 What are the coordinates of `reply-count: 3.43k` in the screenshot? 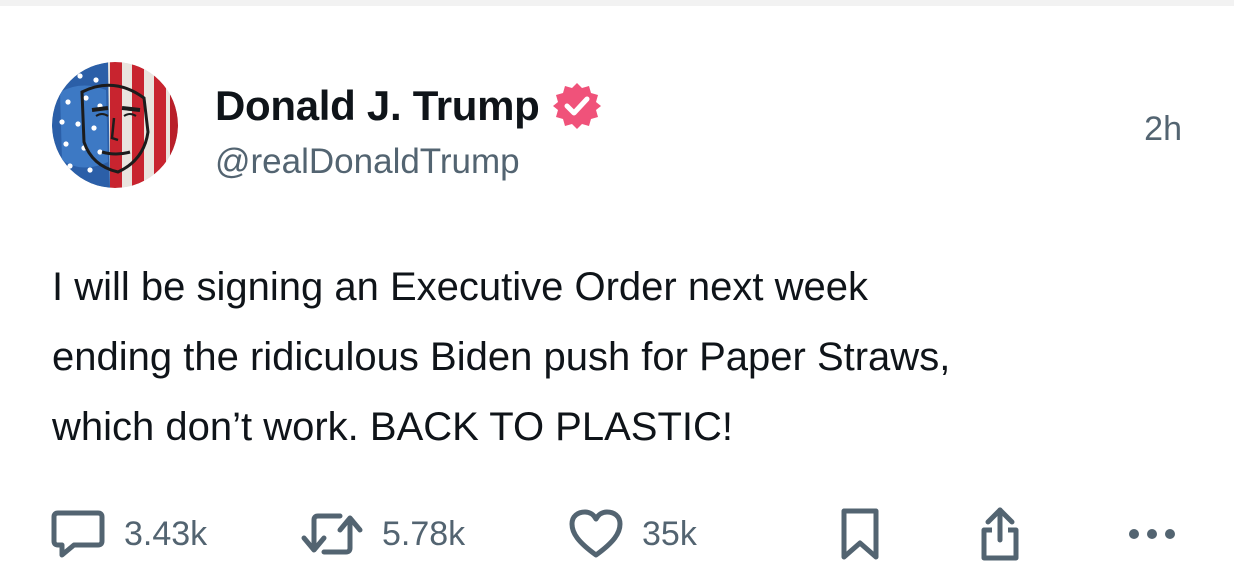 It's located at (166, 533).